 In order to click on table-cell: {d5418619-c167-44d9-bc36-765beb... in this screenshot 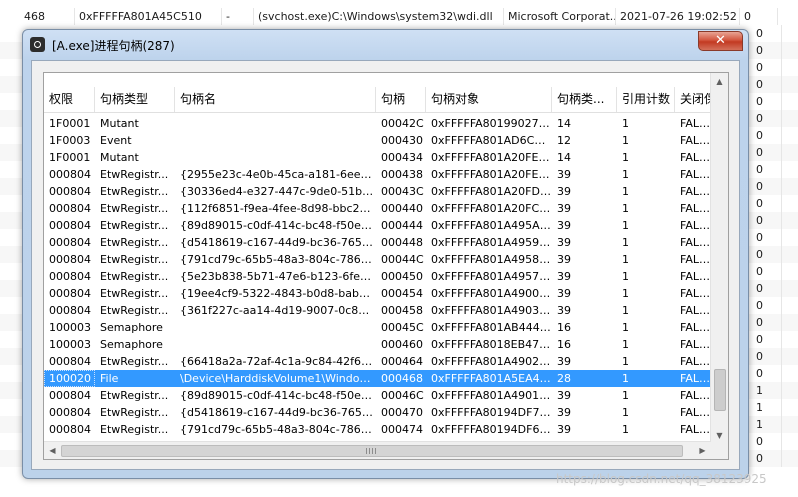, I will do `click(278, 412)`.